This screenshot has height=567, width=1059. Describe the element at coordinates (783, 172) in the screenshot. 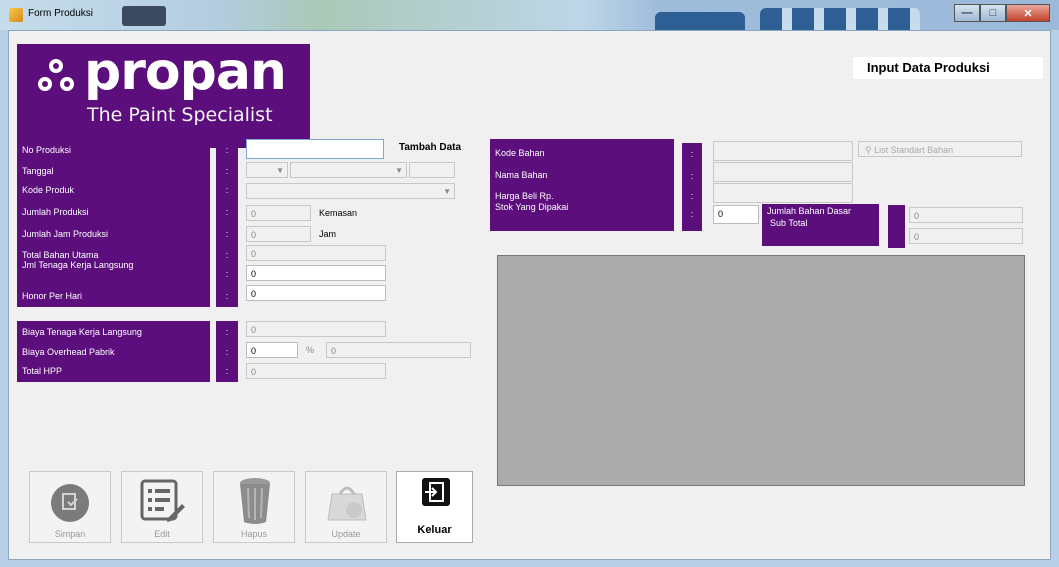

I see `nama-bahan-field` at that location.